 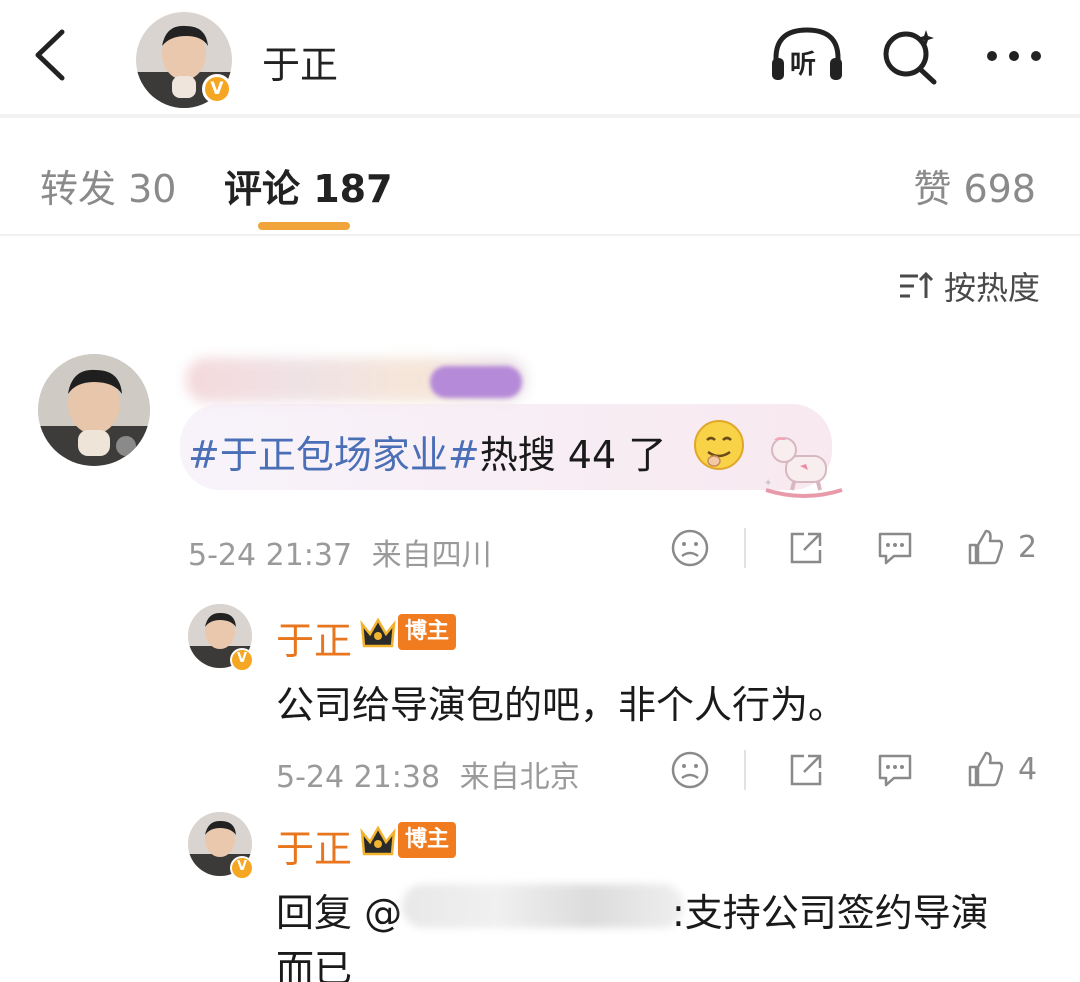 I want to click on reply-time: 5-24 21:38, so click(x=358, y=777).